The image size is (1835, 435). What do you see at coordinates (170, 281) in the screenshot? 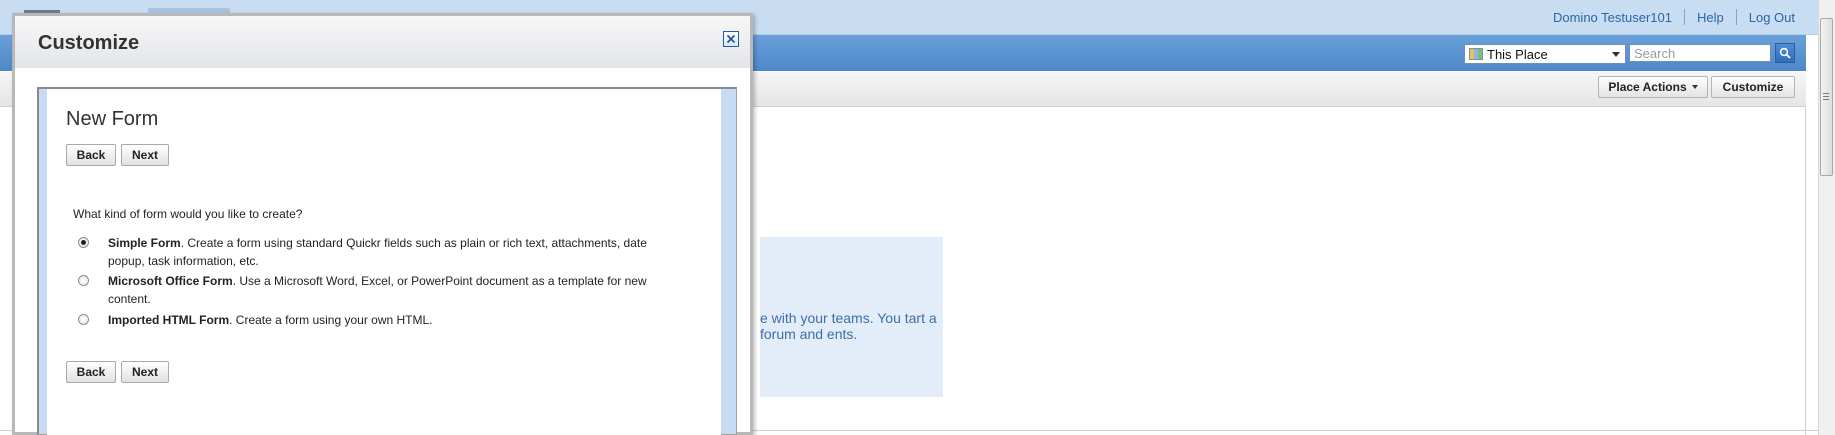
I see `option-name: Microsoft Office Form` at bounding box center [170, 281].